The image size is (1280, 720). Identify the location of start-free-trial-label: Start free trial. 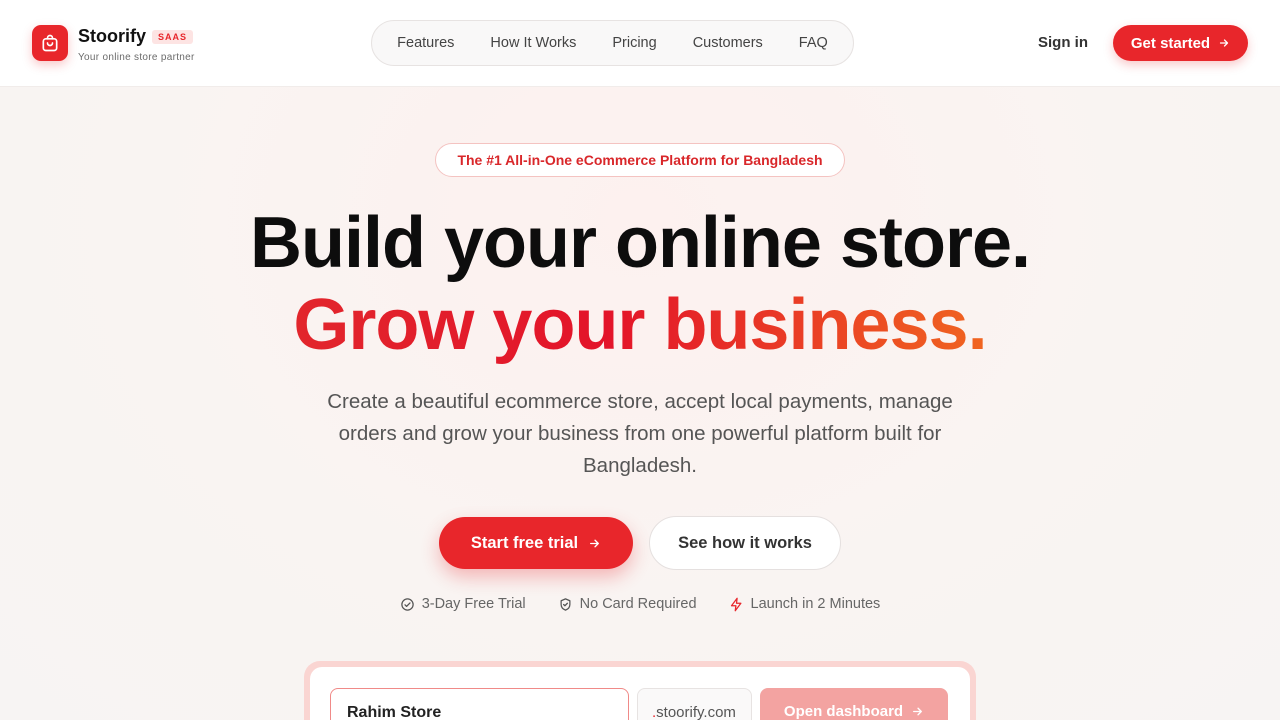
(524, 542).